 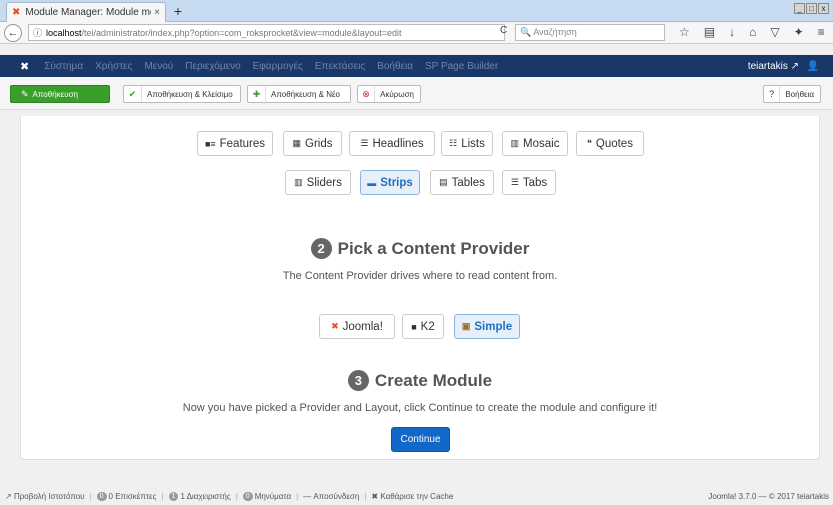 I want to click on provider-joomla-button: ✖ Joomla!, so click(x=357, y=326).